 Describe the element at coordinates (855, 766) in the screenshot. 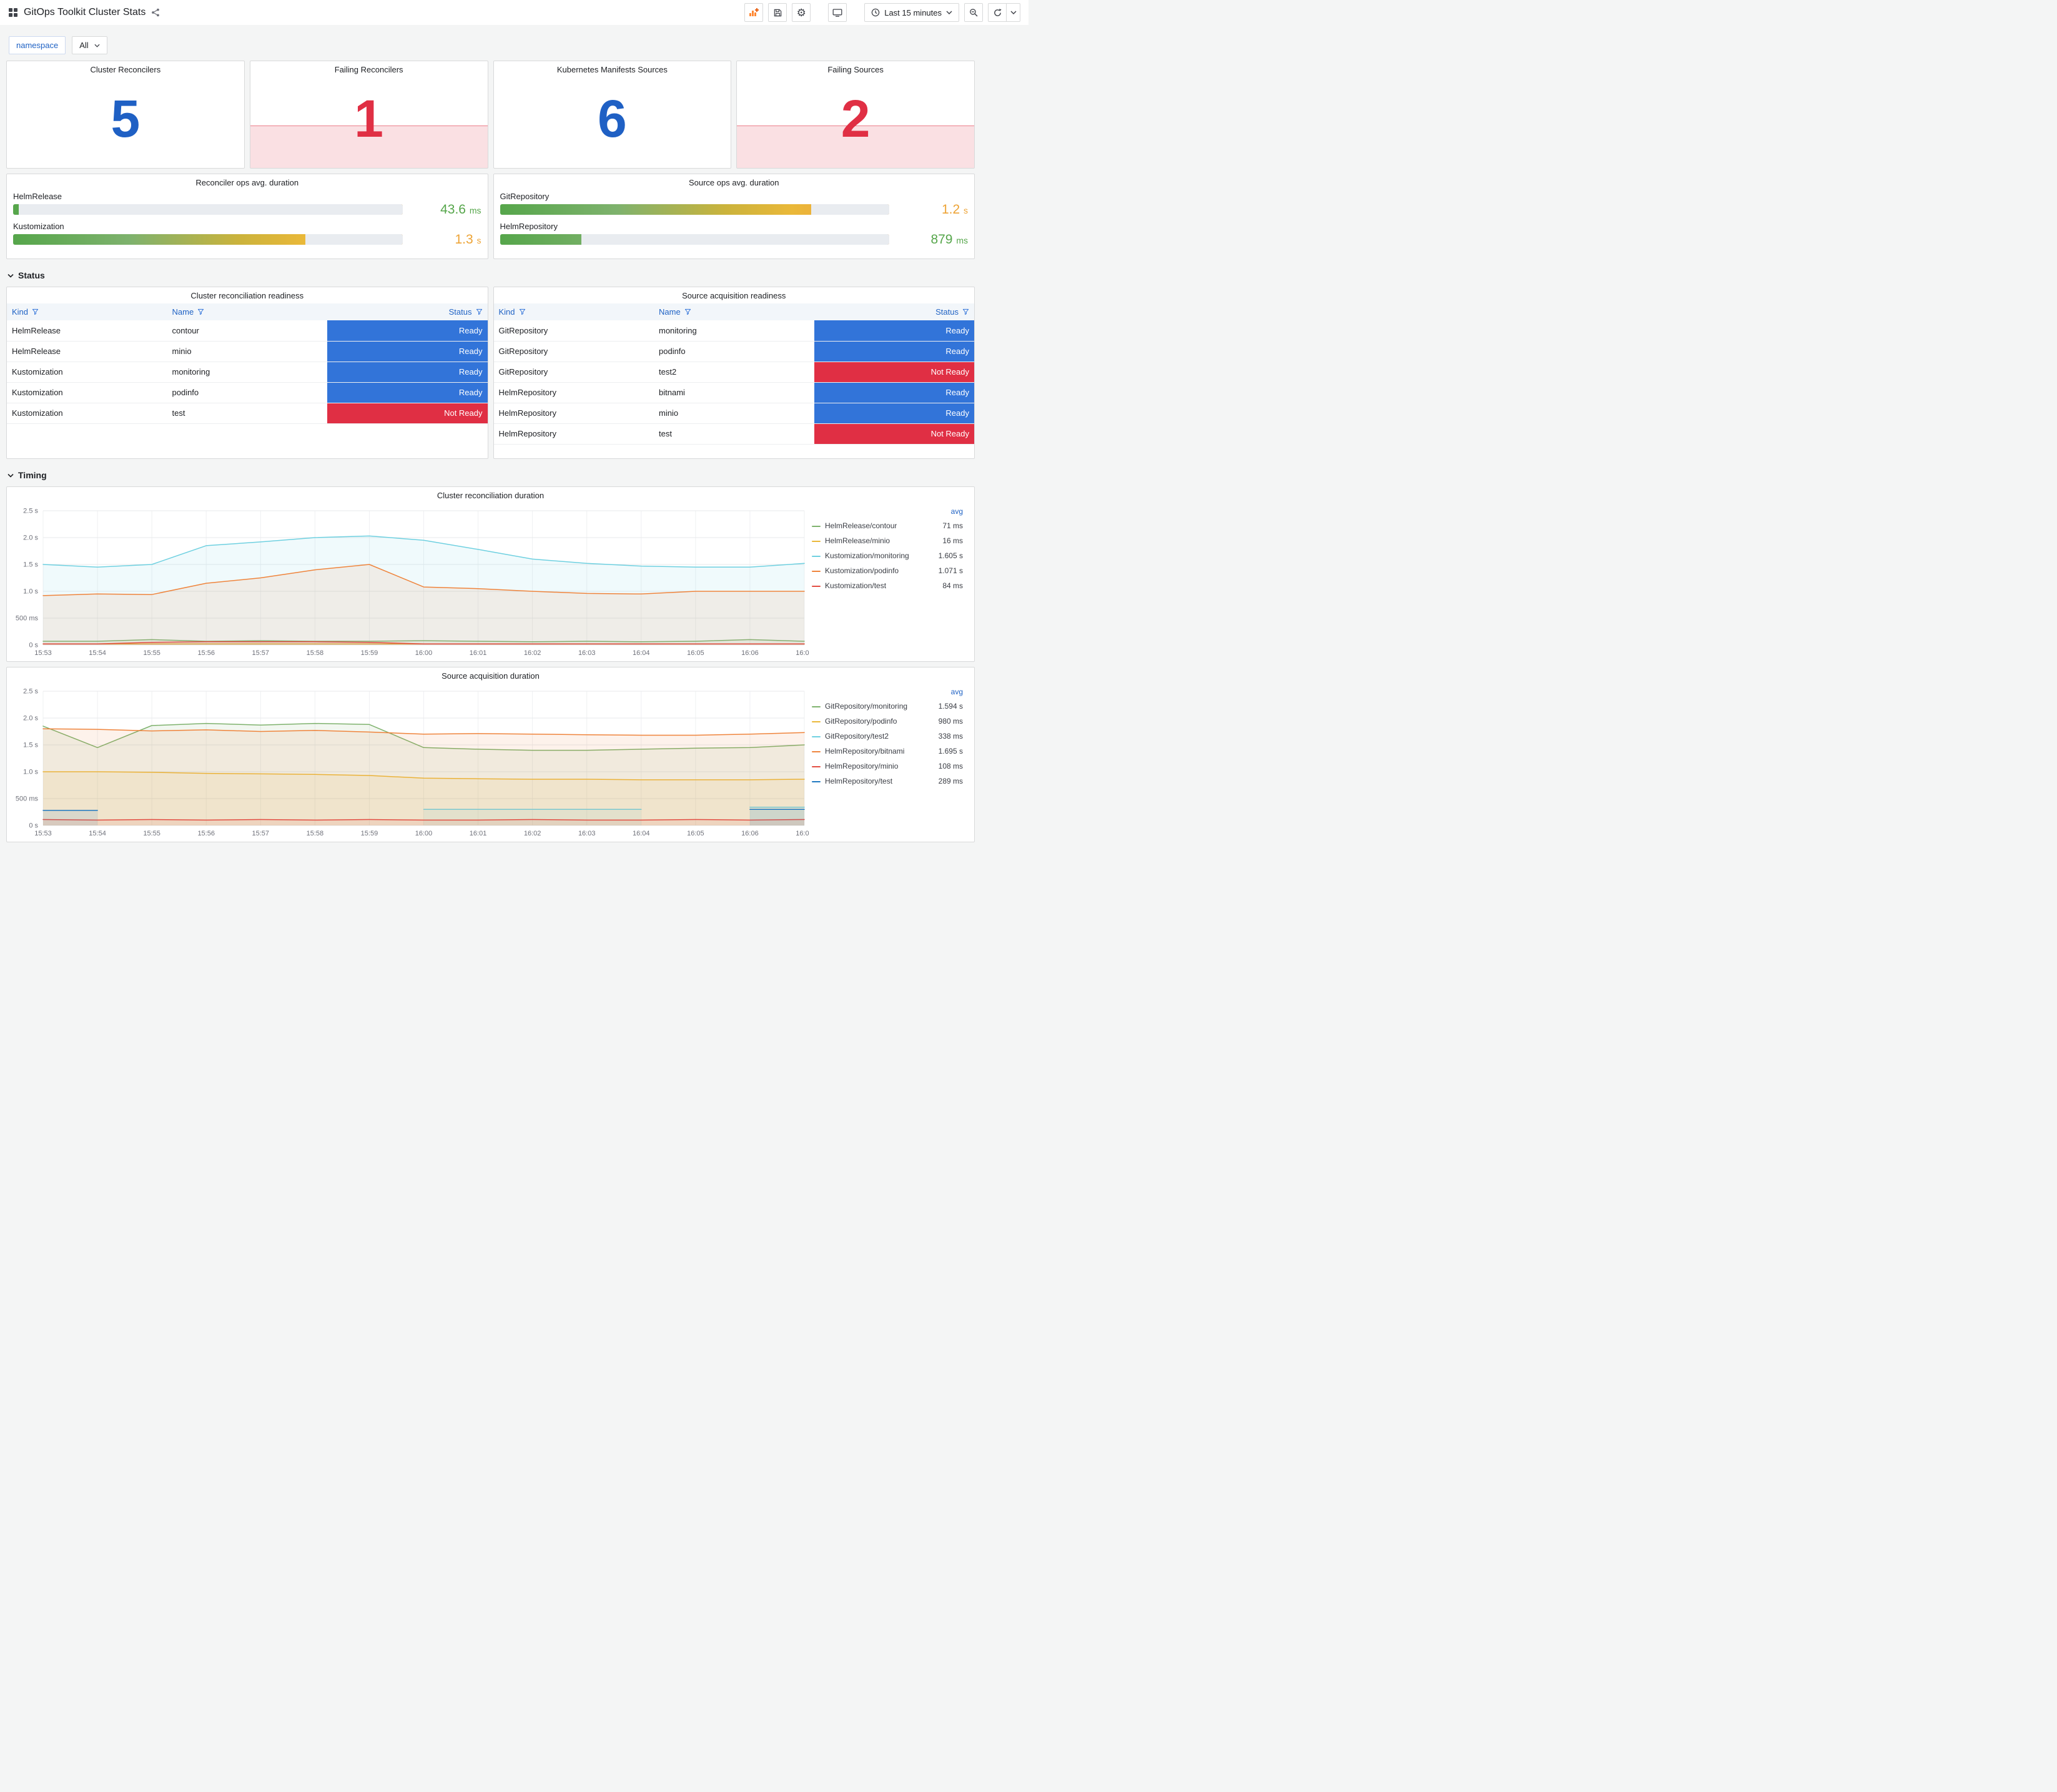

I see `legend-series-toggle: HelmRepository/minio` at that location.